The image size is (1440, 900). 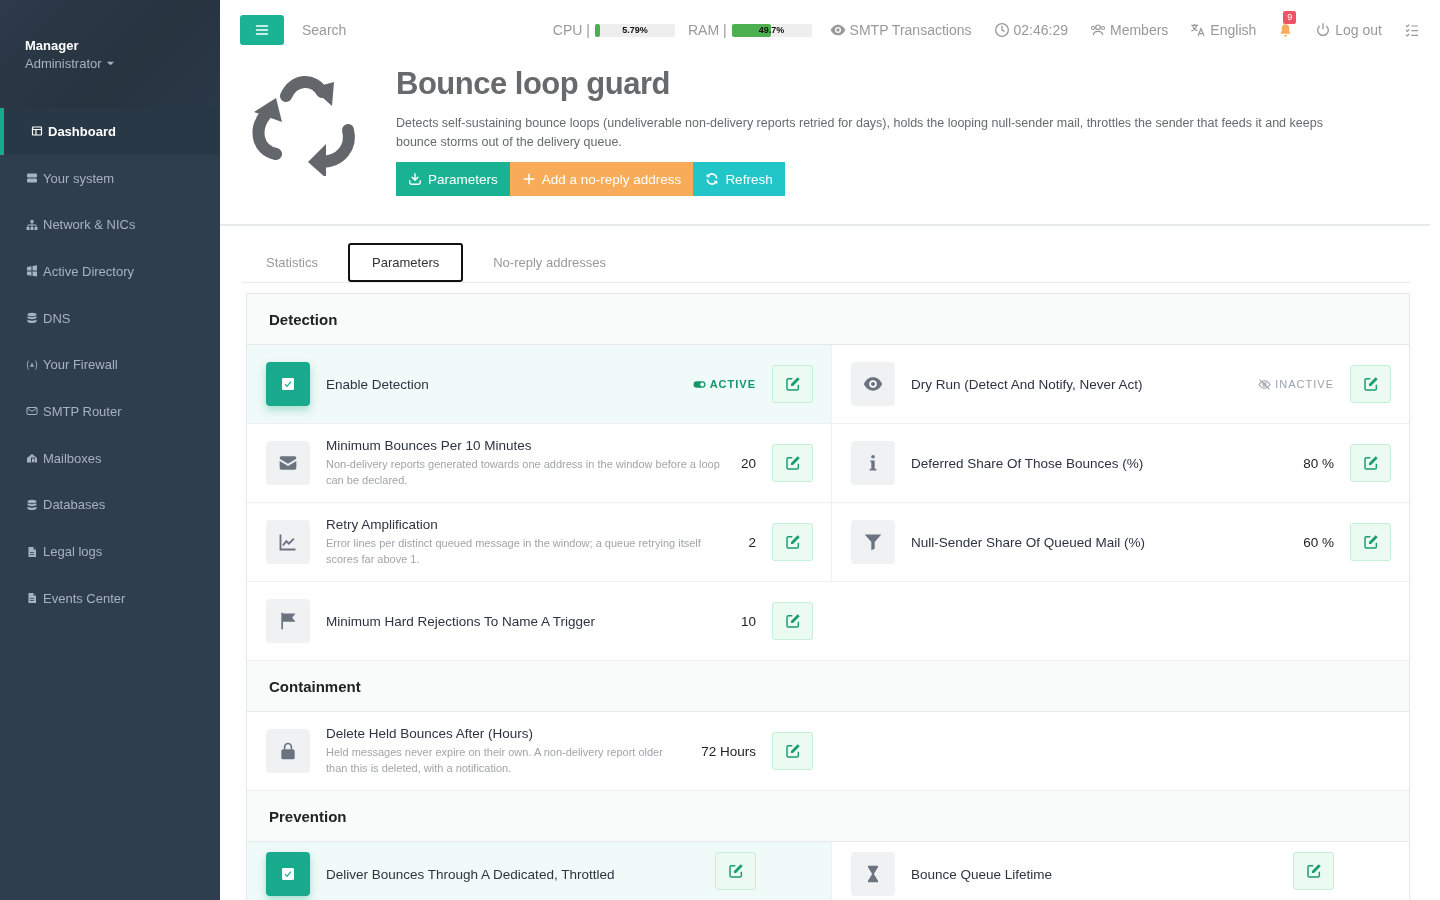 I want to click on setting-description: Non-delivery reports generated towards one address in the window before a loop can be declared., so click(x=523, y=472).